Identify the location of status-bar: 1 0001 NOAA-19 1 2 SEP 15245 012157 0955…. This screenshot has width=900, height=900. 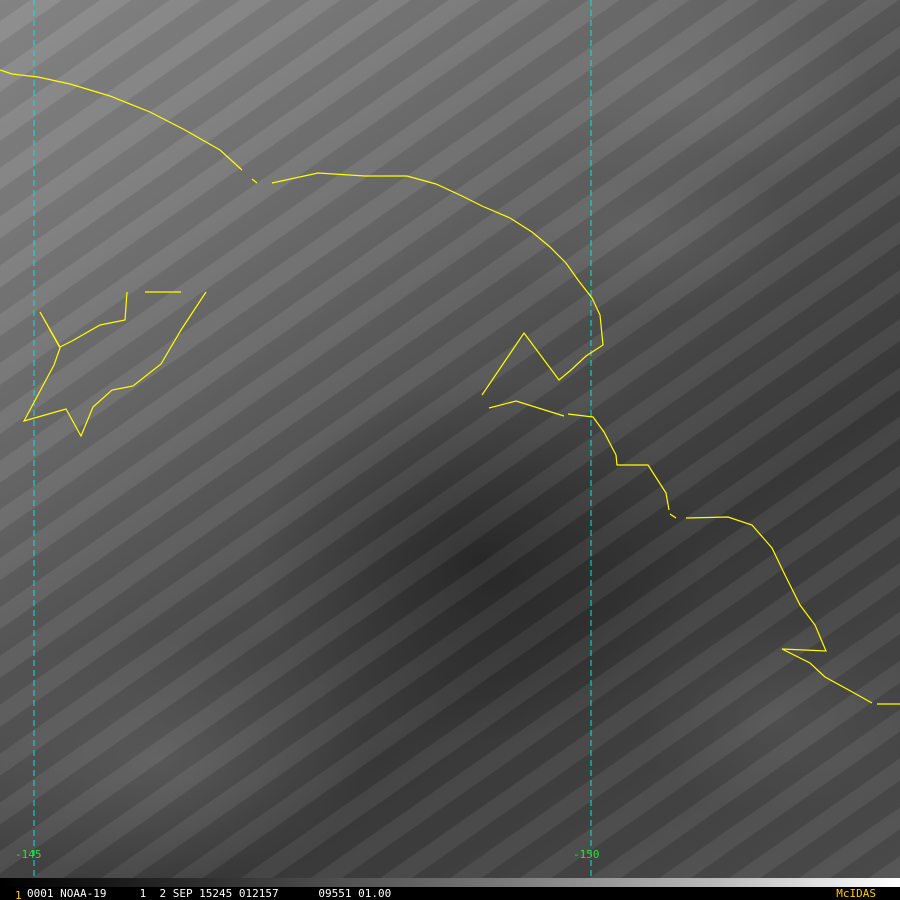
(450, 889).